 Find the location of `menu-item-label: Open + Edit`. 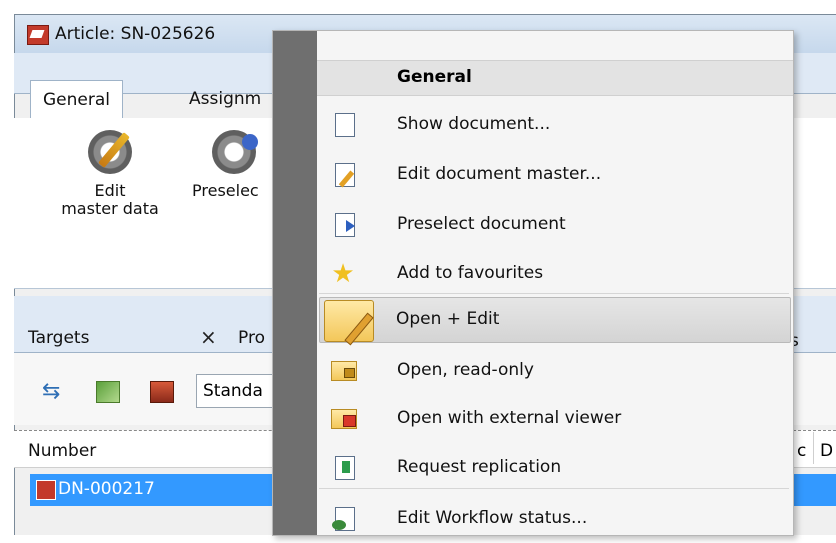

menu-item-label: Open + Edit is located at coordinates (448, 319).